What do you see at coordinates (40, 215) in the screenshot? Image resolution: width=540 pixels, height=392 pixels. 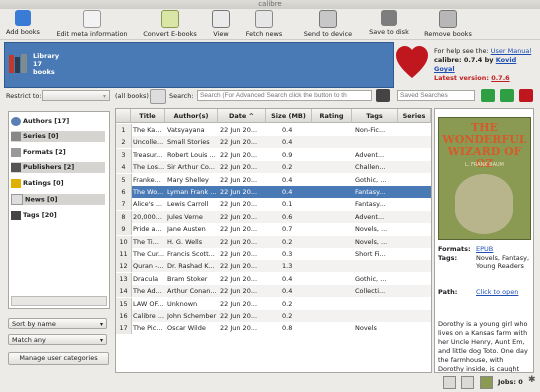 I see `tag-category-label: Tags [20]` at bounding box center [40, 215].